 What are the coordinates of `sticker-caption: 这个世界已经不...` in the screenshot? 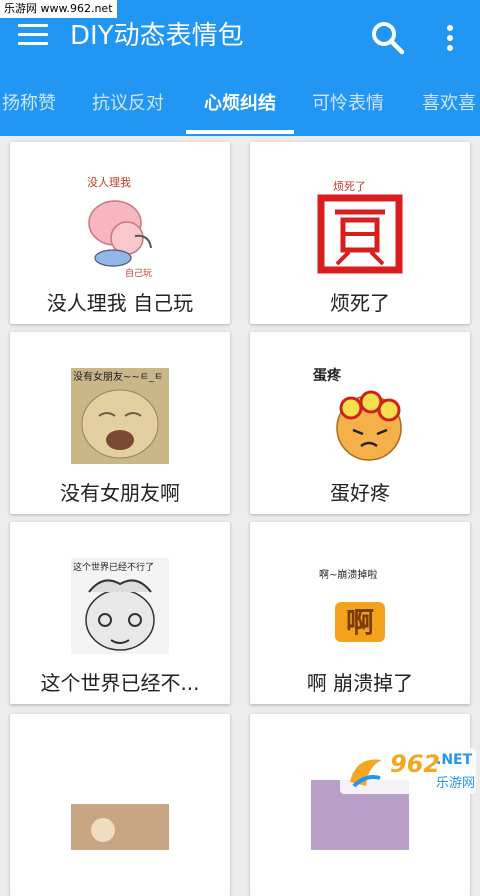 It's located at (120, 683).